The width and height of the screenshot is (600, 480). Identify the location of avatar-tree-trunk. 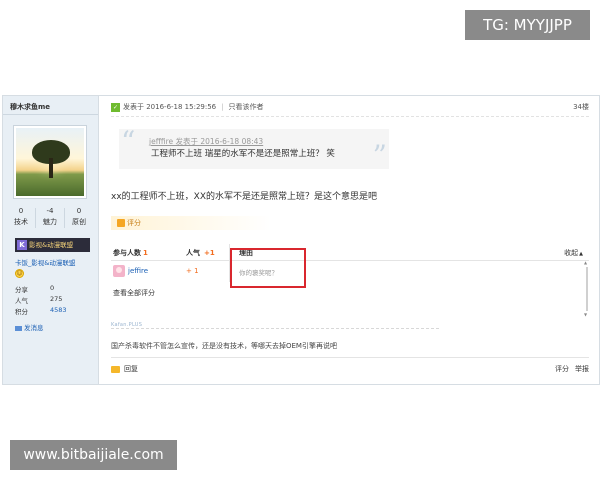
(51, 168).